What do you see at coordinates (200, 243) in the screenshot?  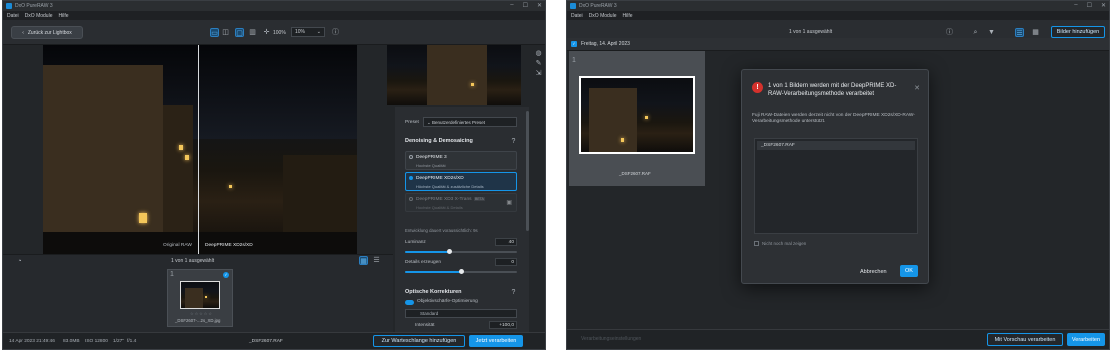 I see `street` at bounding box center [200, 243].